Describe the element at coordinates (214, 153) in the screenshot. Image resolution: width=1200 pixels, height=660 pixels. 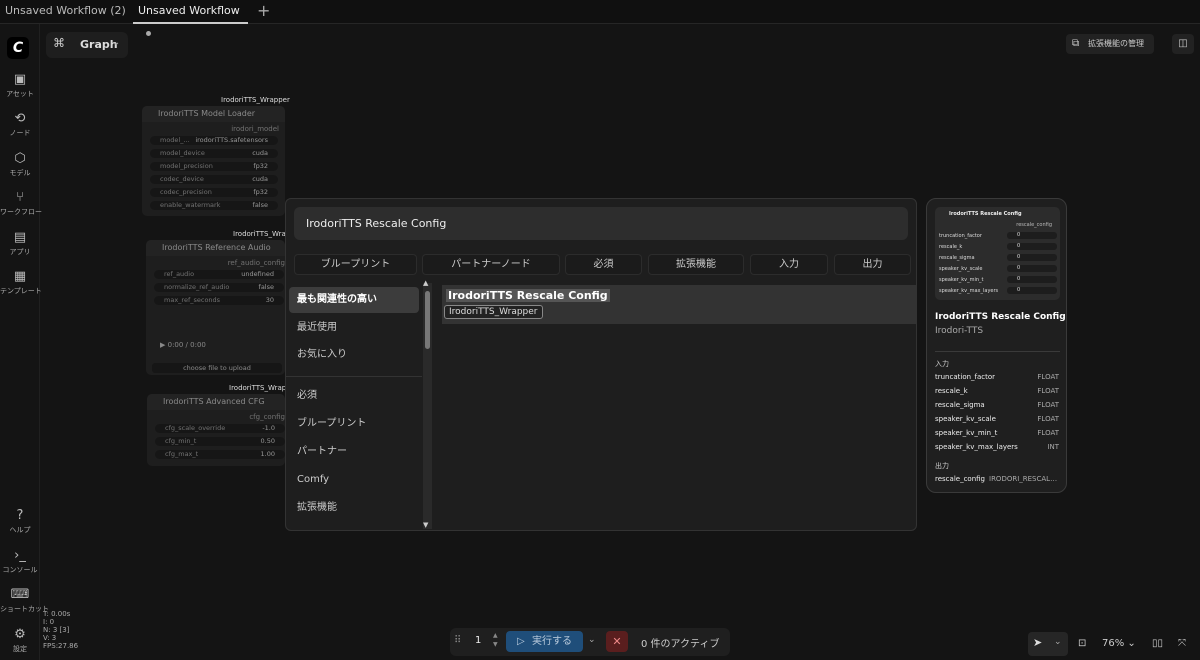
I see `widget-model-device: model_device cuda` at that location.